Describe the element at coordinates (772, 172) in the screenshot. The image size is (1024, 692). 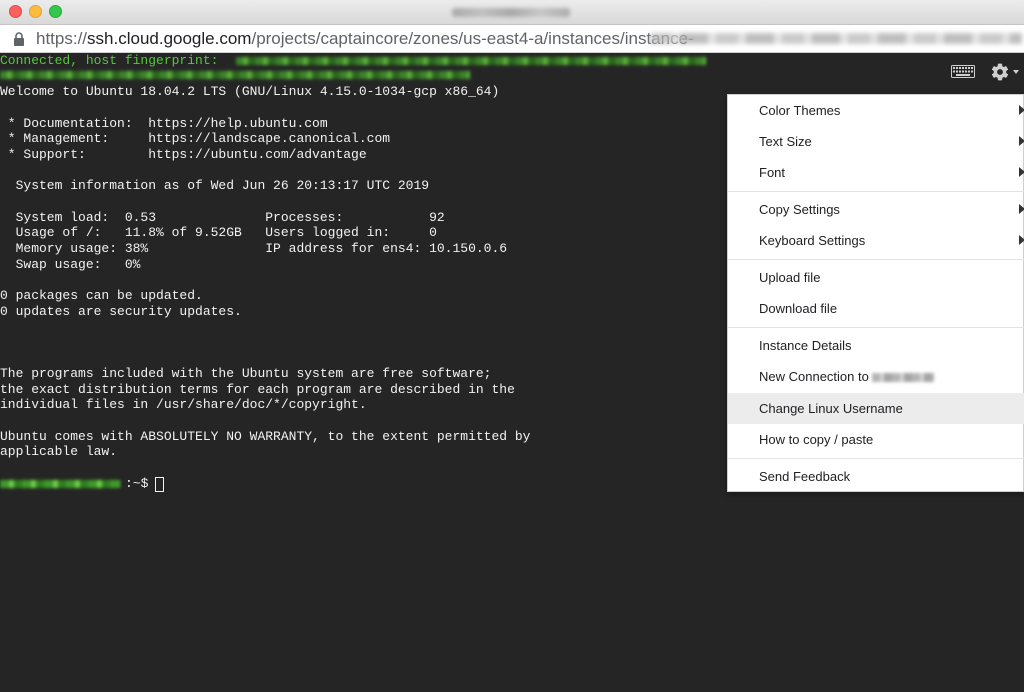
I see `menu-item-label: Font` at that location.